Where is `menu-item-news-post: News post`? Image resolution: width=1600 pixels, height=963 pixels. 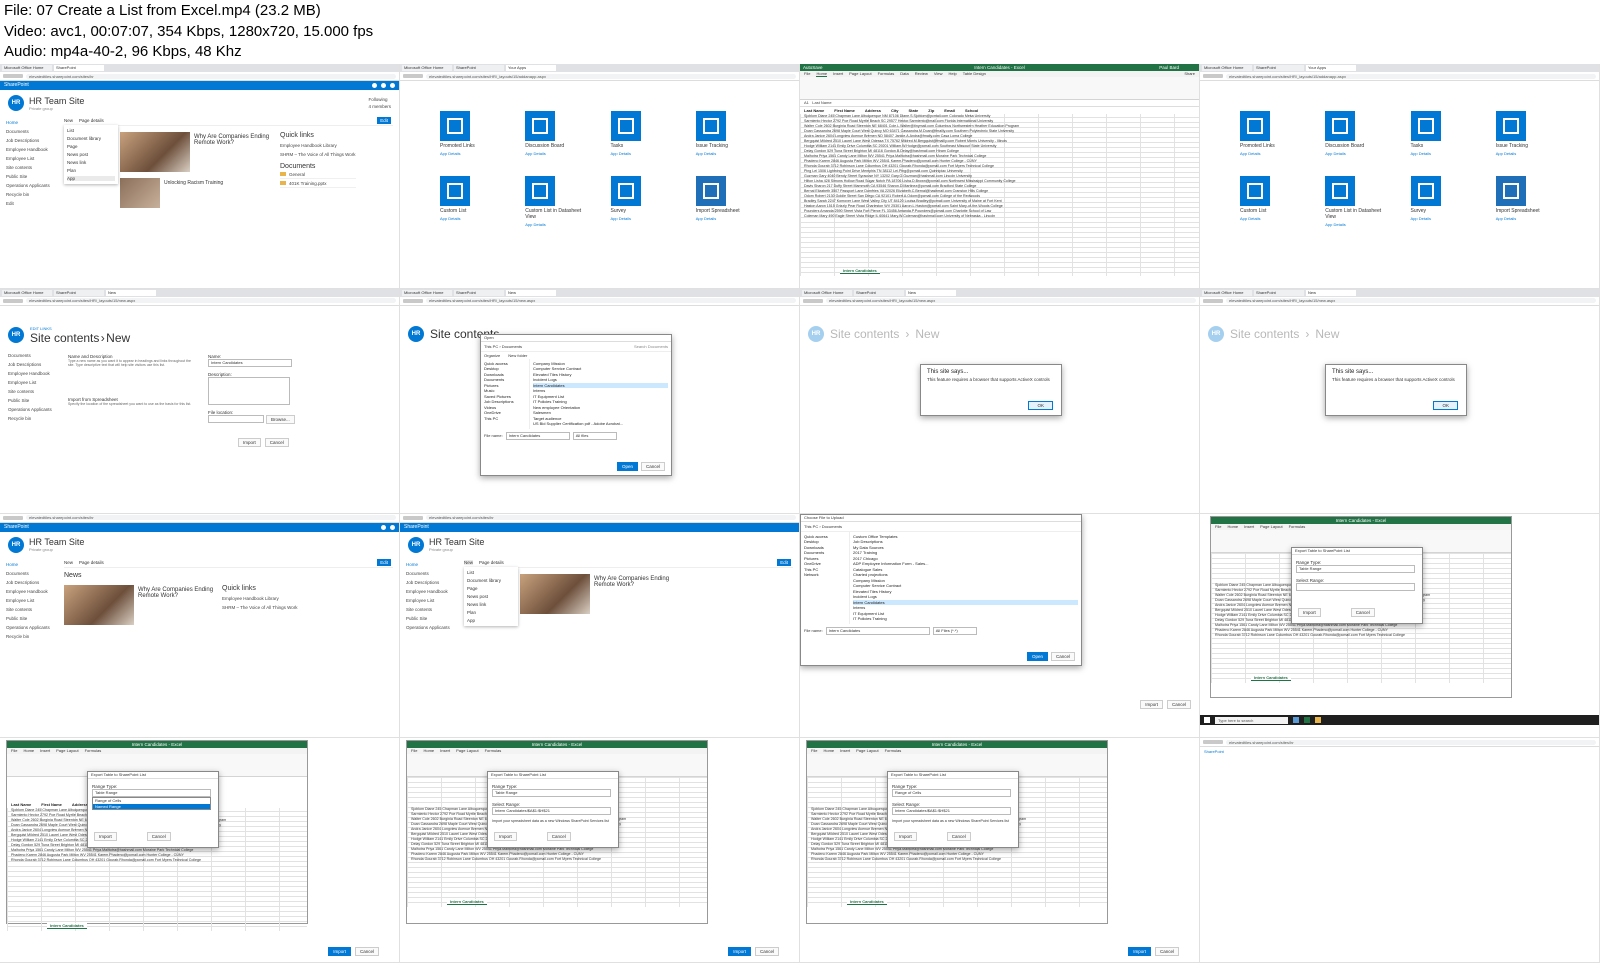
menu-item-news-post: News post is located at coordinates (91, 154).